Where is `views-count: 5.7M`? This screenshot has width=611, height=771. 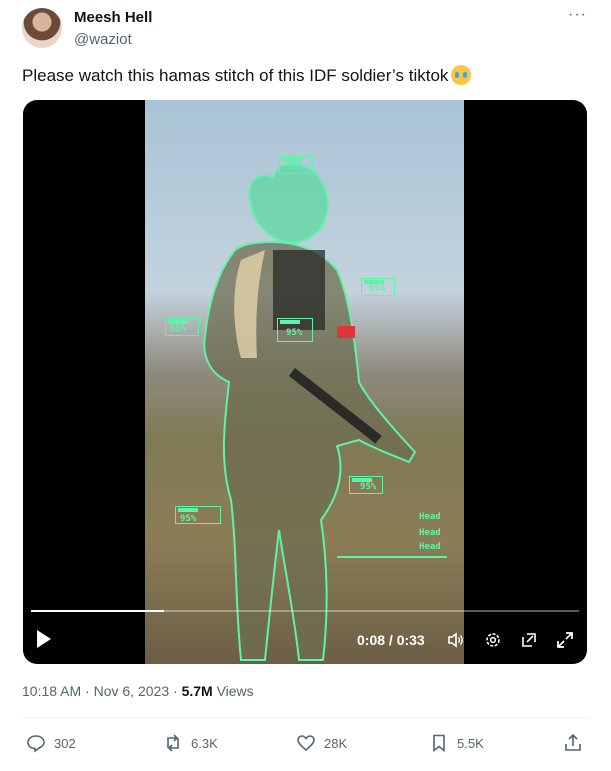 views-count: 5.7M is located at coordinates (197, 691).